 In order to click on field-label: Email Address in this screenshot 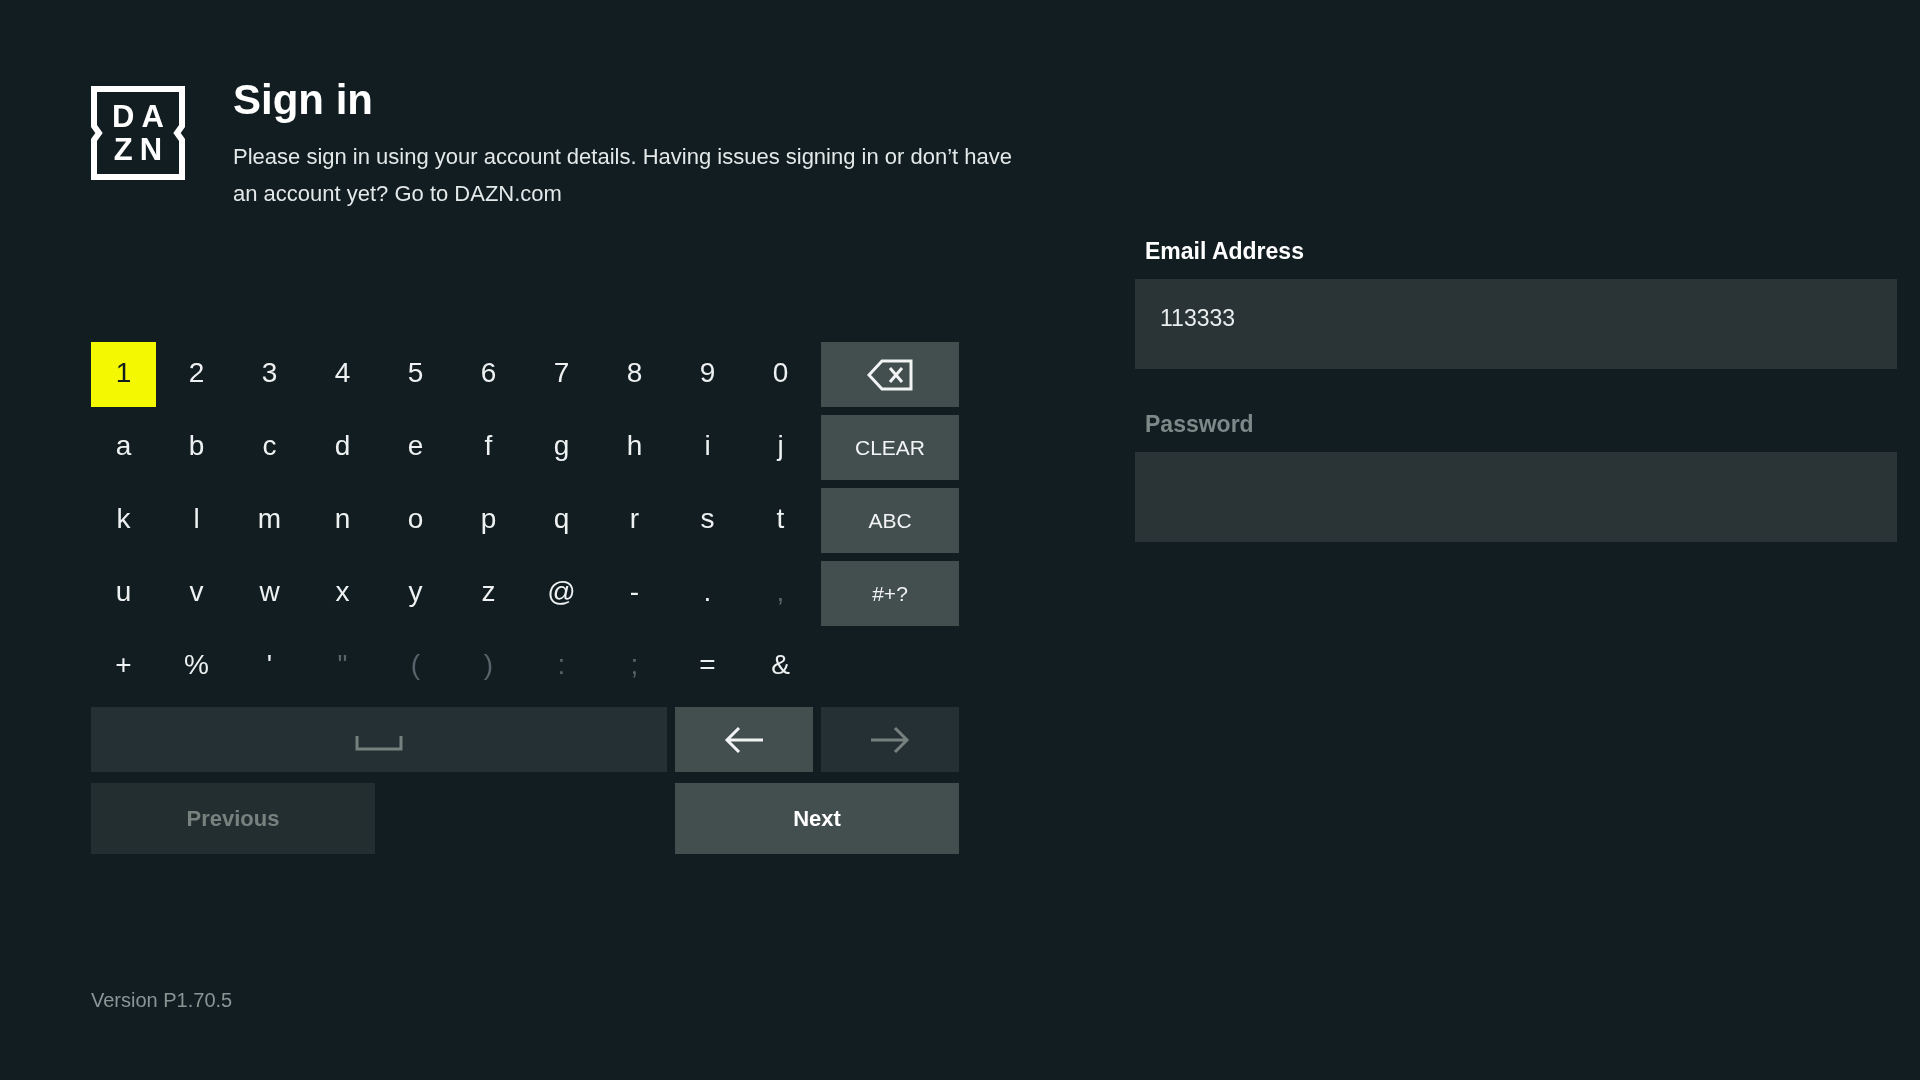, I will do `click(1224, 251)`.